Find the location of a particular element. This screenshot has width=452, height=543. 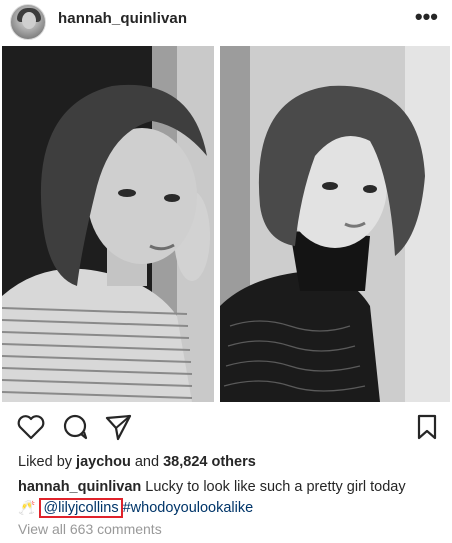

view-comments-link: View all 663 comments is located at coordinates (90, 529).